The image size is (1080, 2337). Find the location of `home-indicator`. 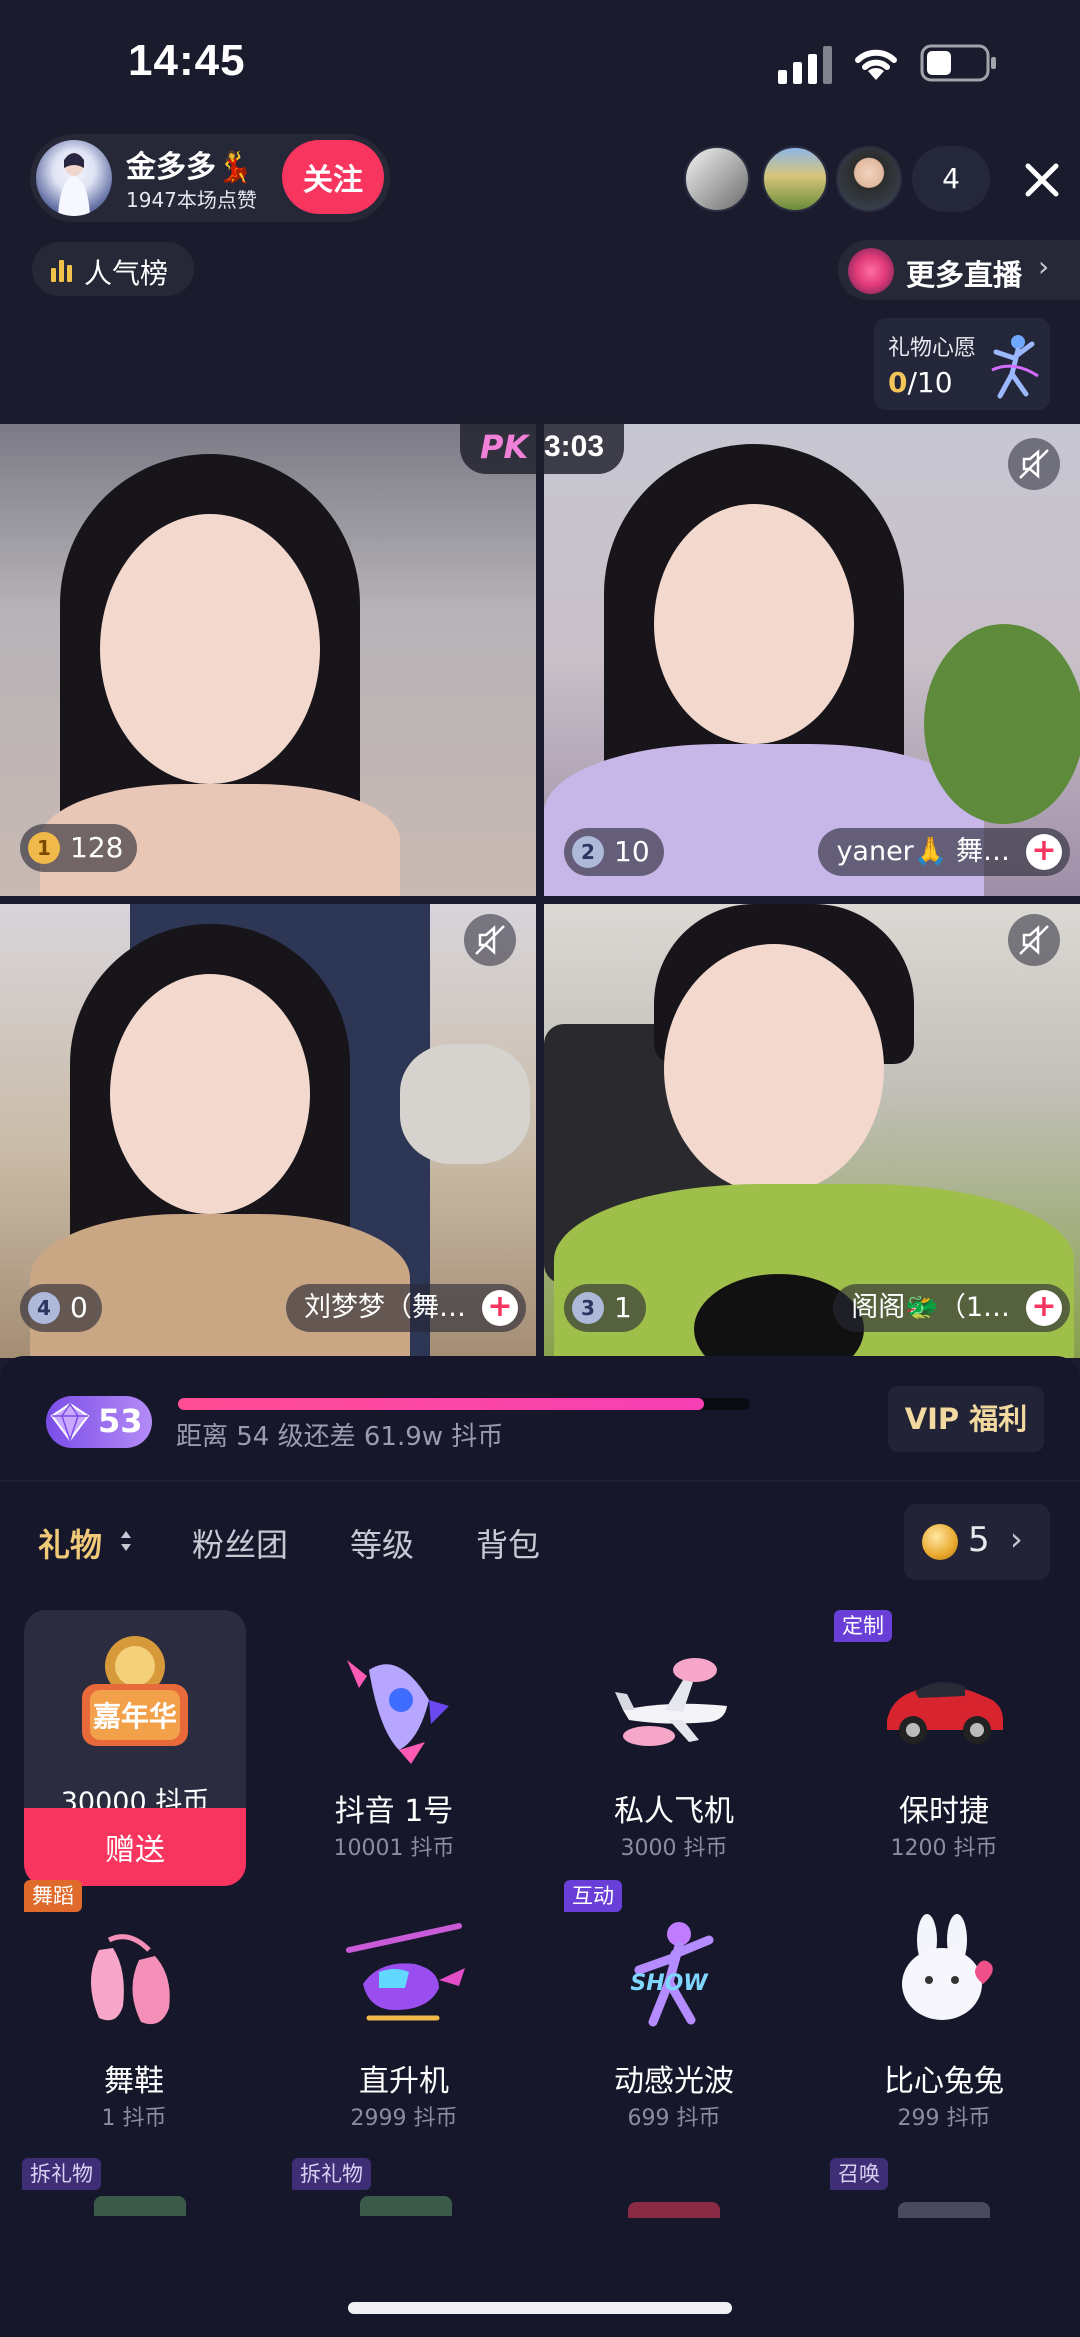

home-indicator is located at coordinates (540, 2308).